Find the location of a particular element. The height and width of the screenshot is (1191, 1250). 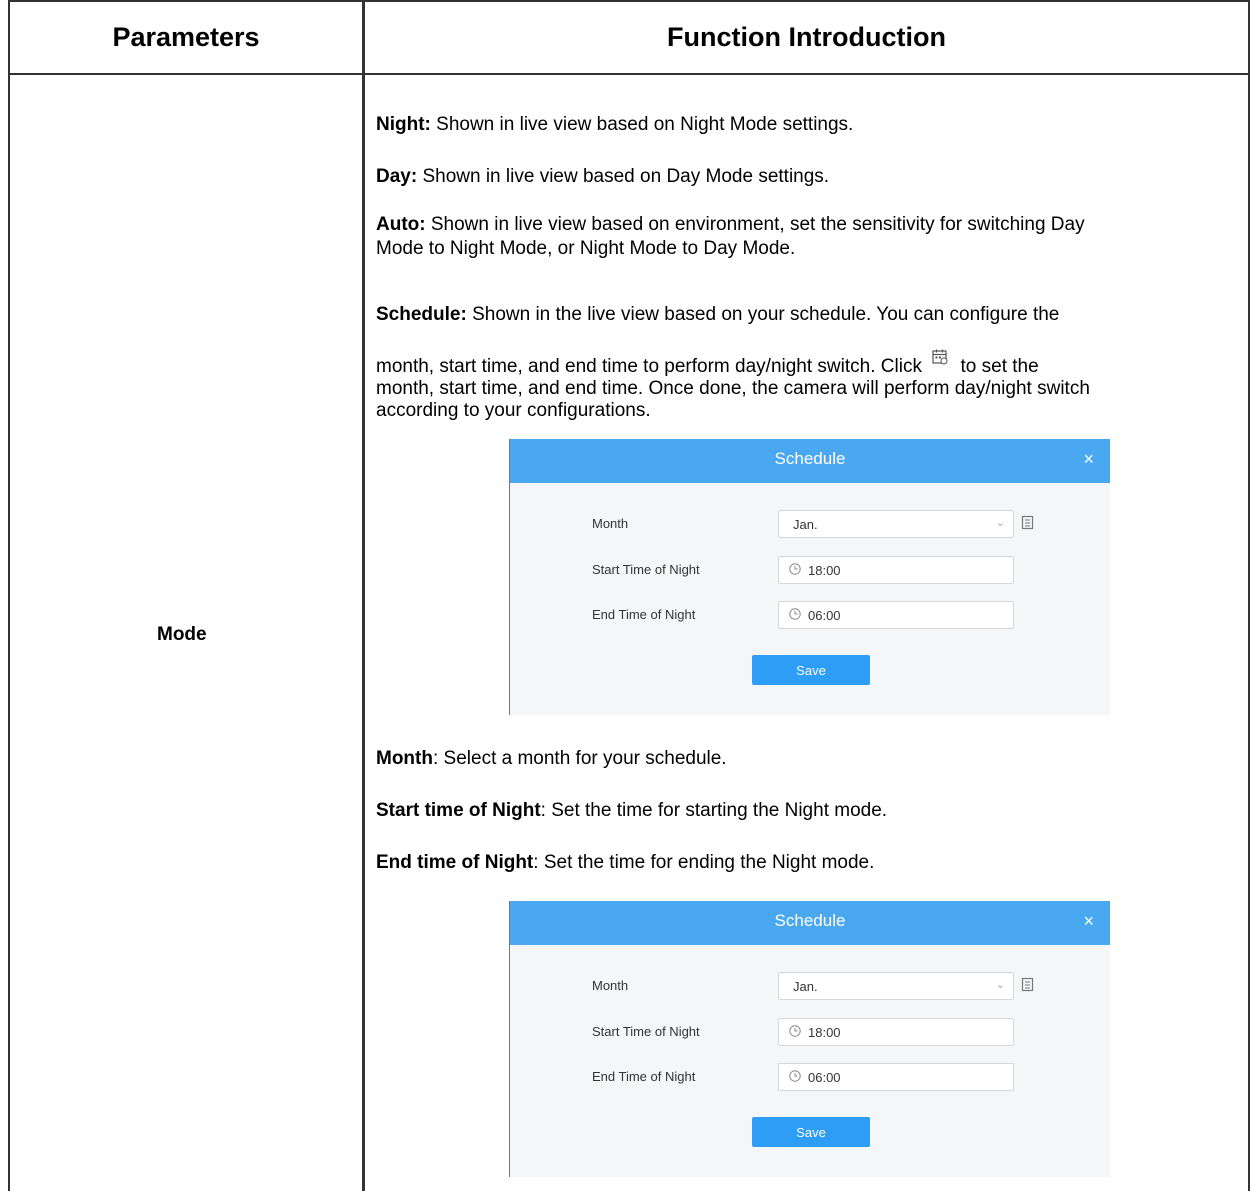

term-auto: Auto: is located at coordinates (401, 224).